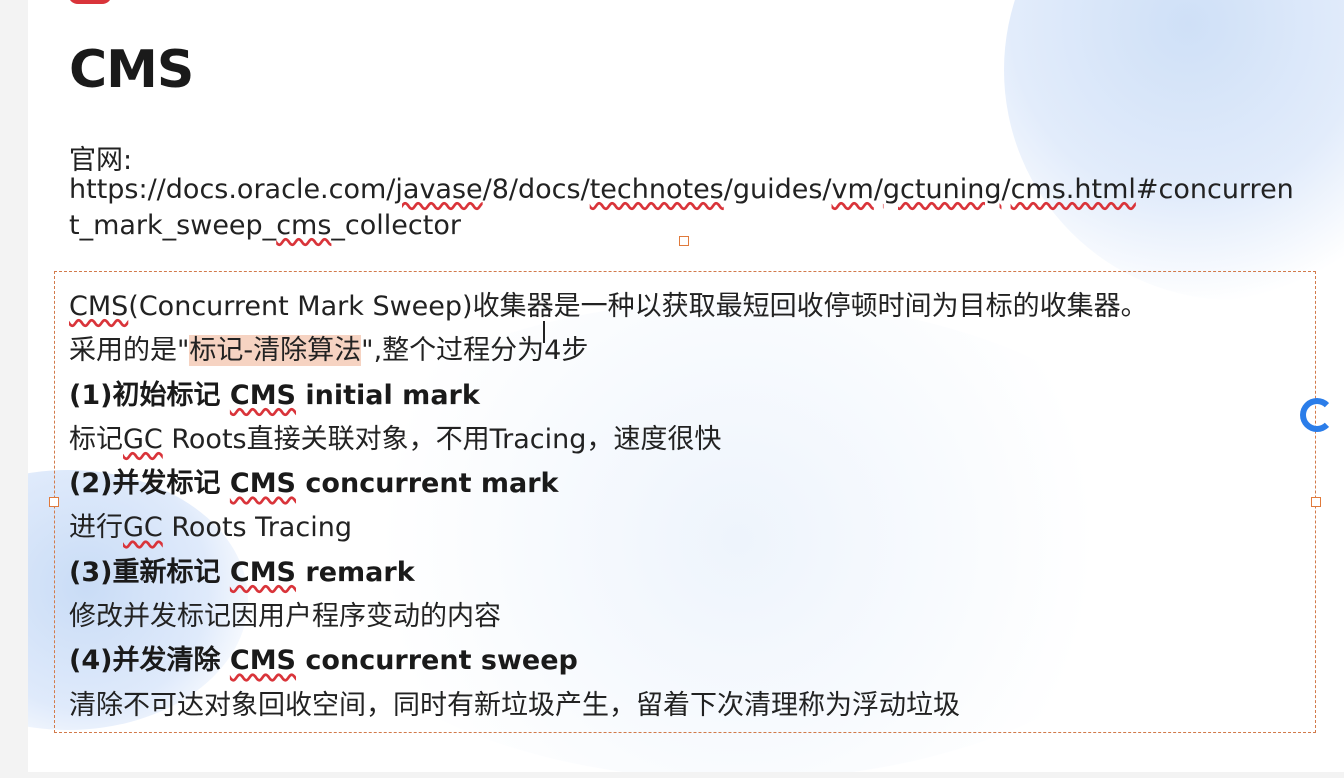  What do you see at coordinates (1174, 150) in the screenshot?
I see `background-shape` at bounding box center [1174, 150].